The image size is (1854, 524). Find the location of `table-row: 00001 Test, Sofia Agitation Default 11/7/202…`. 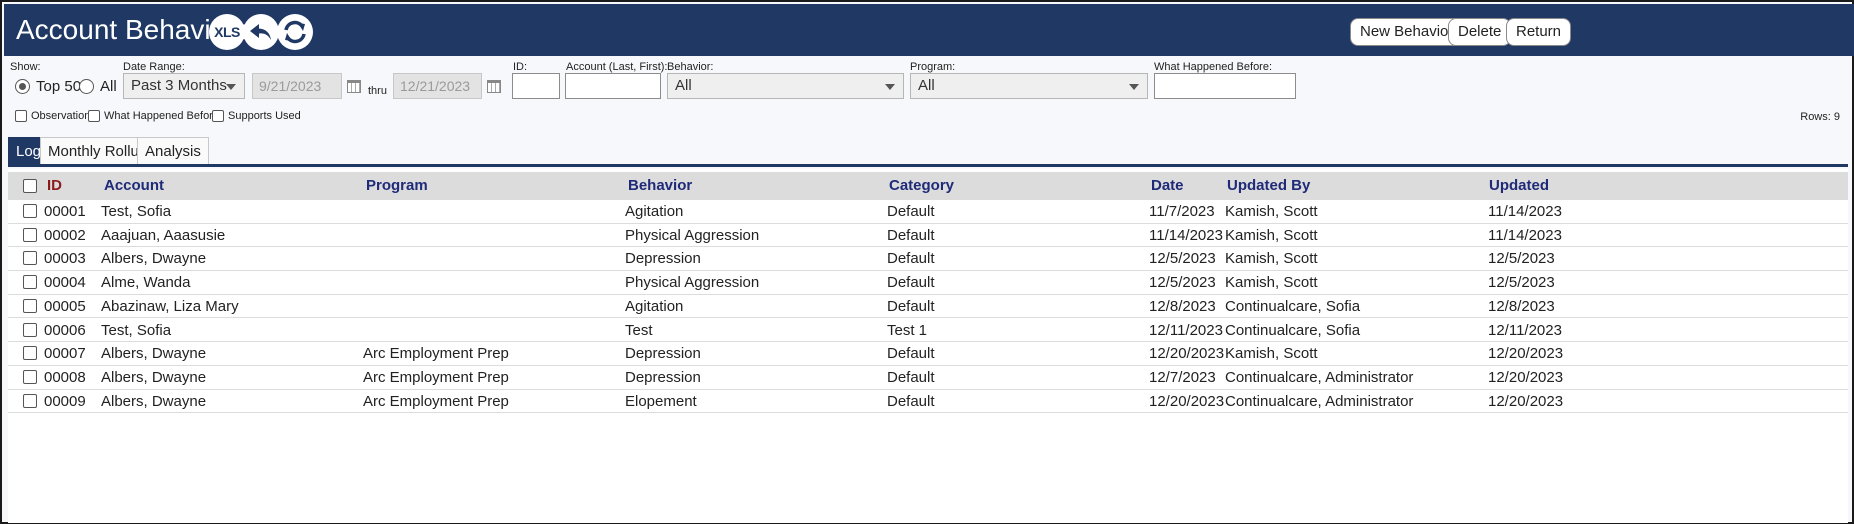

table-row: 00001 Test, Sofia Agitation Default 11/7/202… is located at coordinates (928, 212).